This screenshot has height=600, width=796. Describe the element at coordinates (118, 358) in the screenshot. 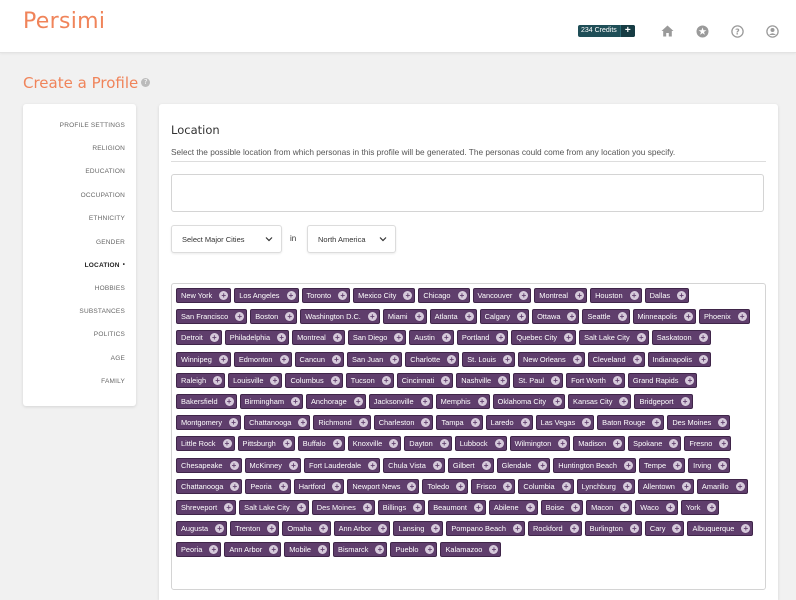

I see `sidebar-item-age: AGE` at that location.